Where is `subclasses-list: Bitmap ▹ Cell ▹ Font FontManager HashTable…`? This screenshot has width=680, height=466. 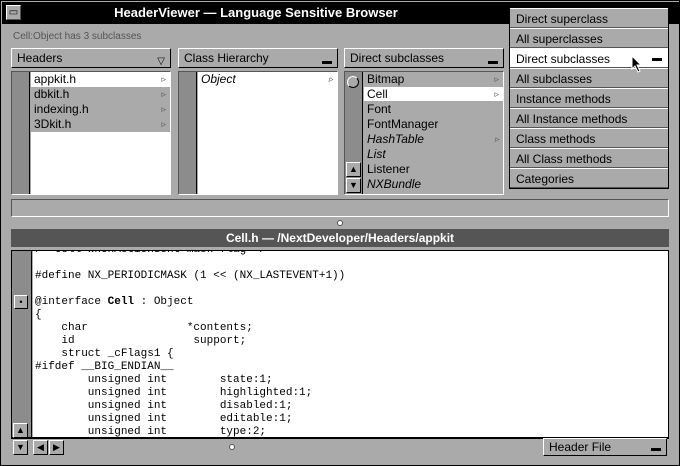 subclasses-list: Bitmap ▹ Cell ▹ Font FontManager HashTable… is located at coordinates (433, 133).